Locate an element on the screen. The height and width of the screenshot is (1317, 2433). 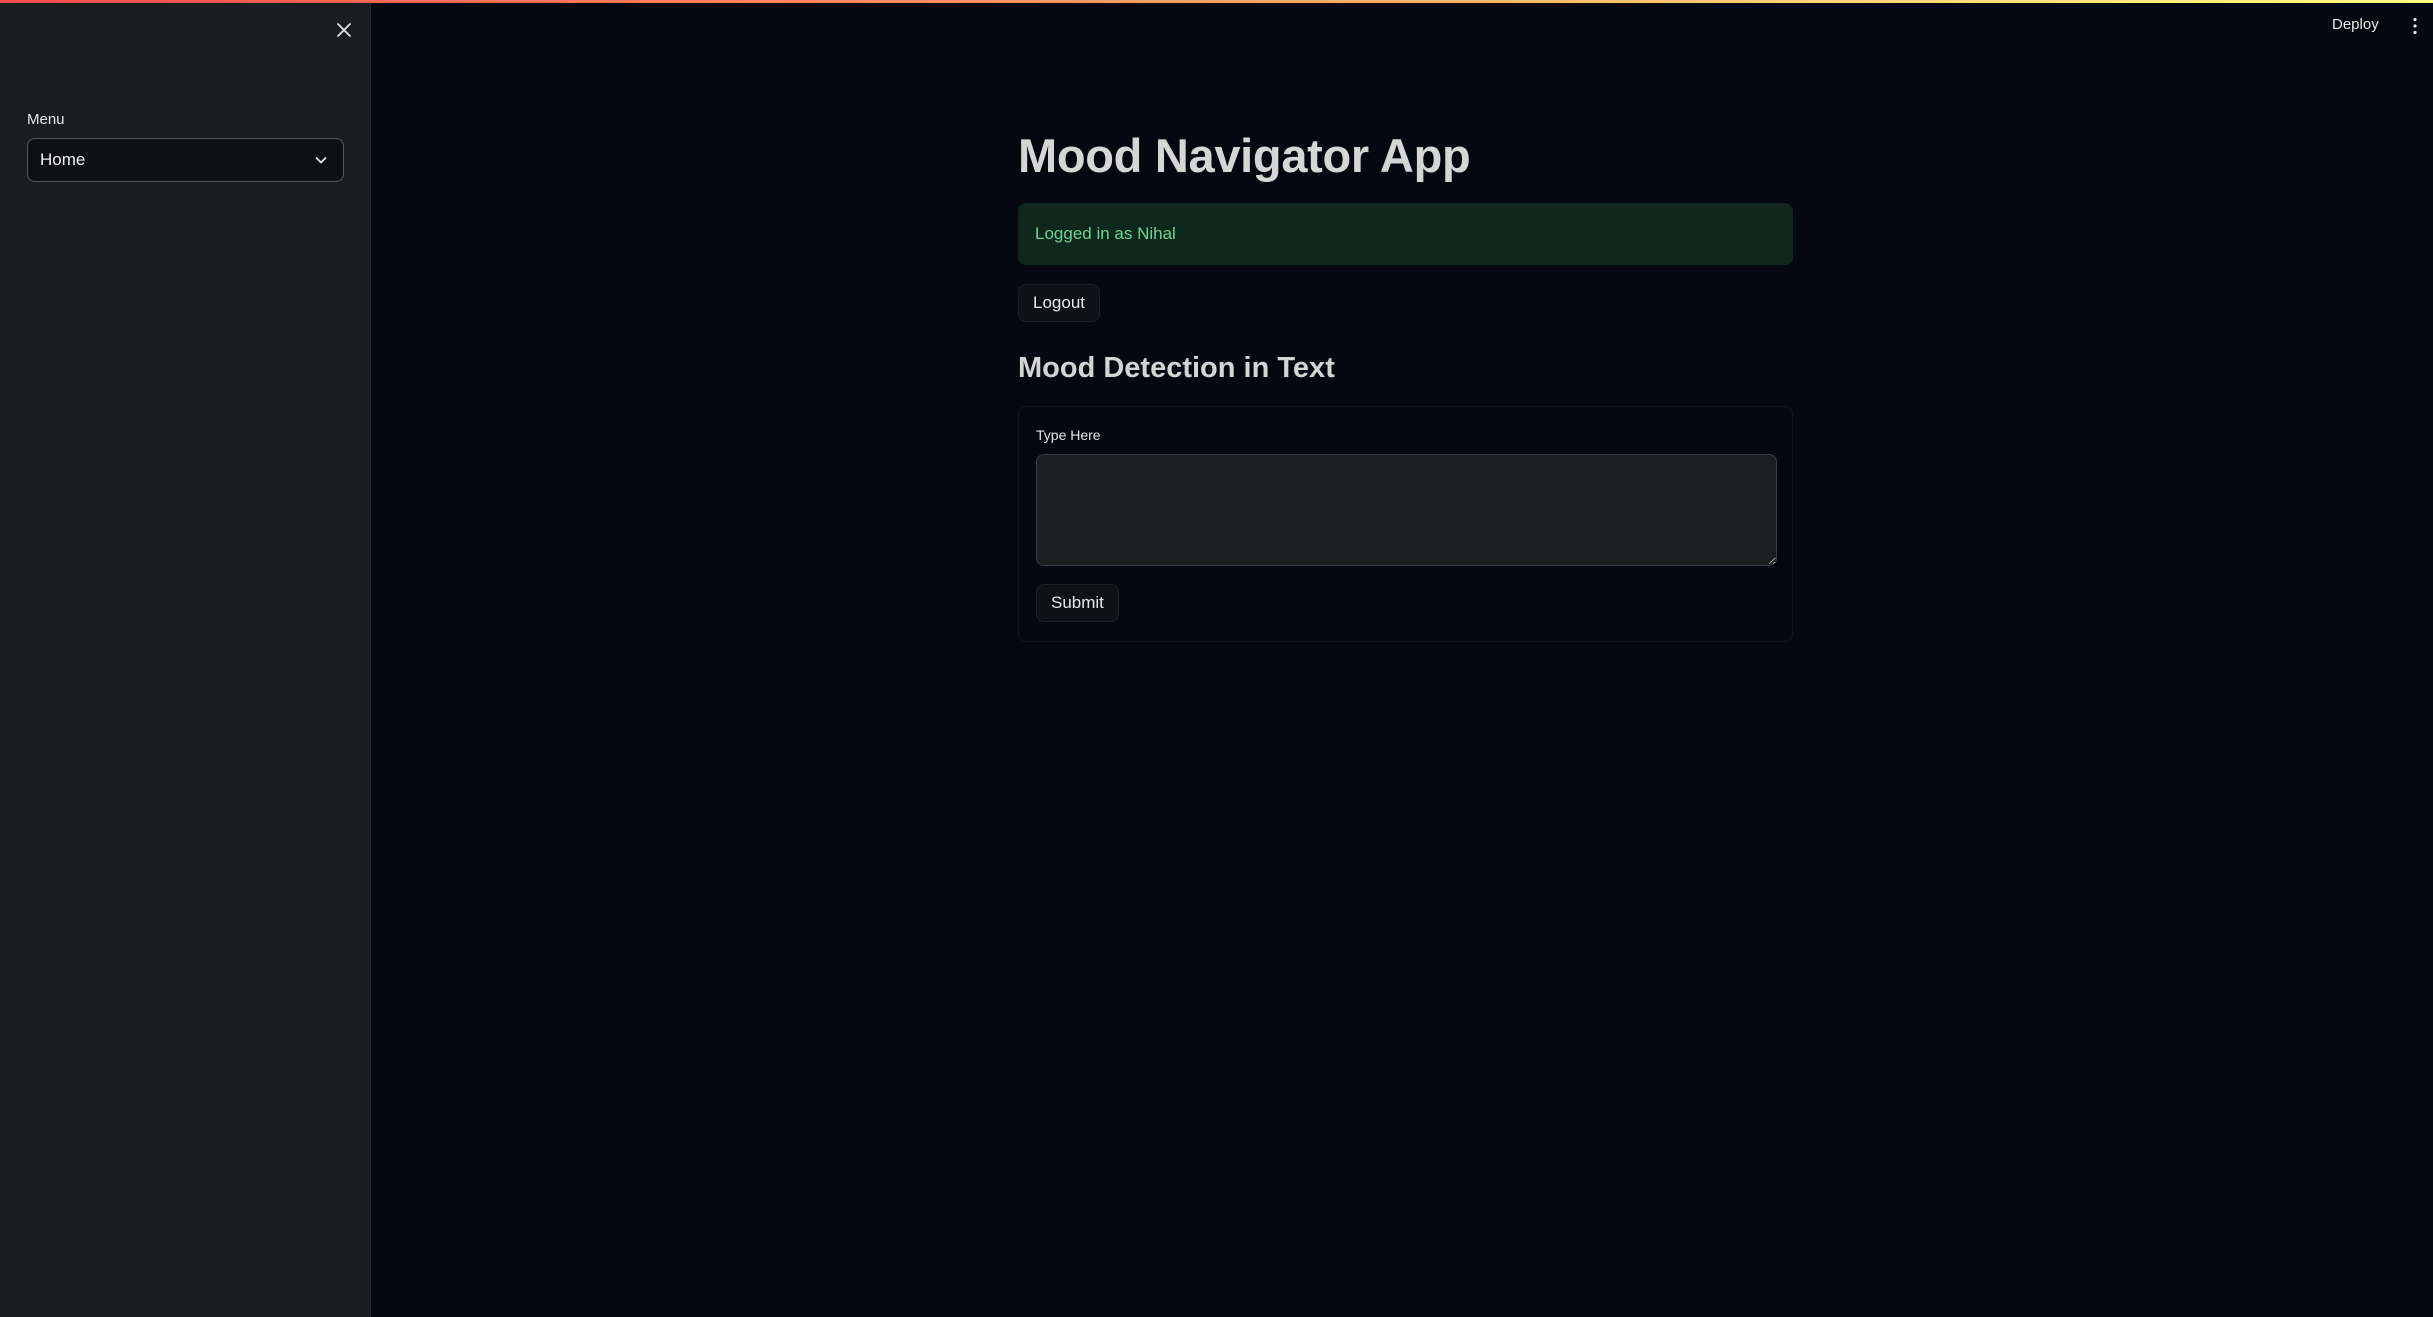
section-heading: Mood Detection in Text is located at coordinates (1176, 368).